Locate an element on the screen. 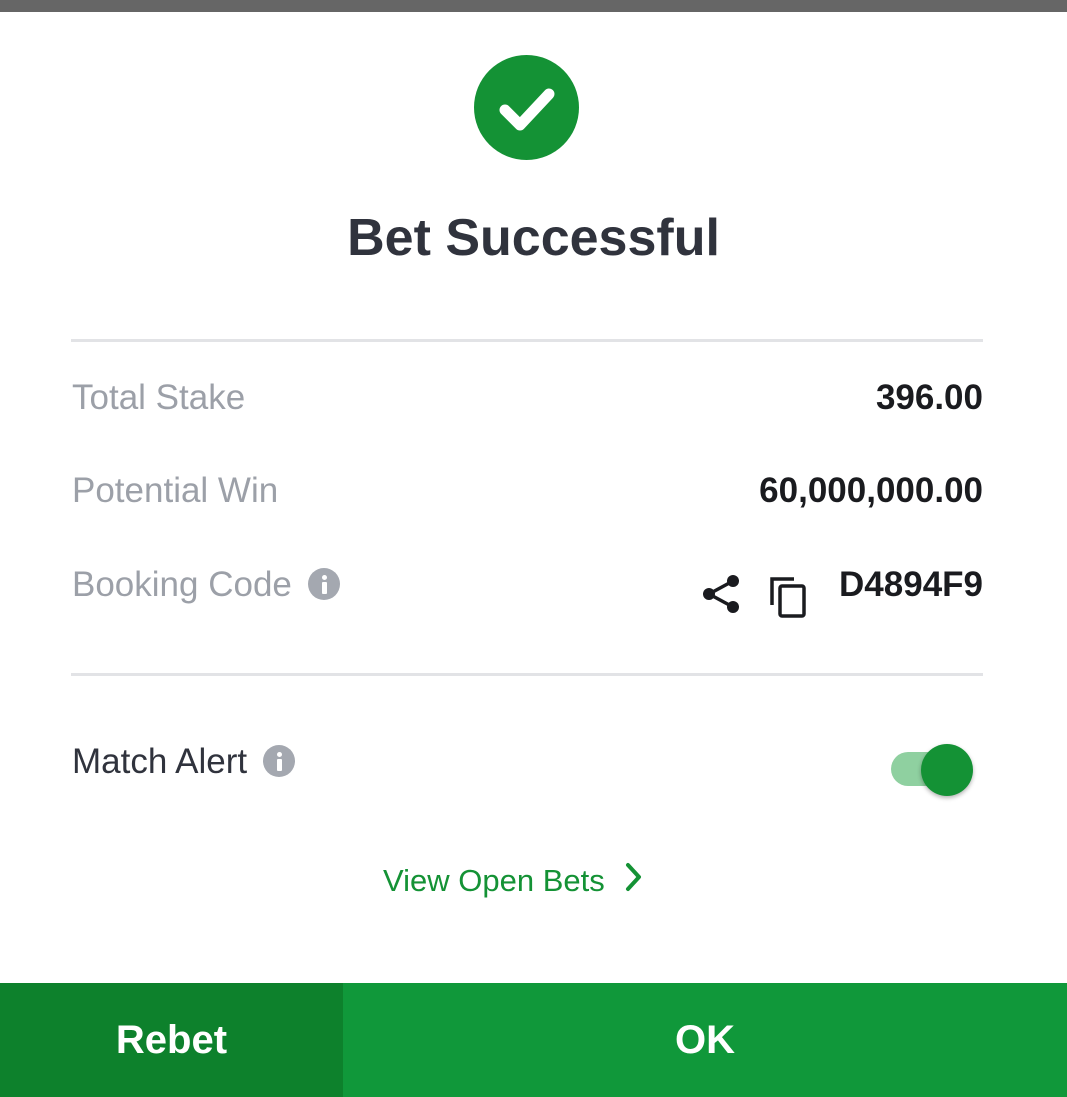 This screenshot has height=1097, width=1067. copy-icon is located at coordinates (789, 599).